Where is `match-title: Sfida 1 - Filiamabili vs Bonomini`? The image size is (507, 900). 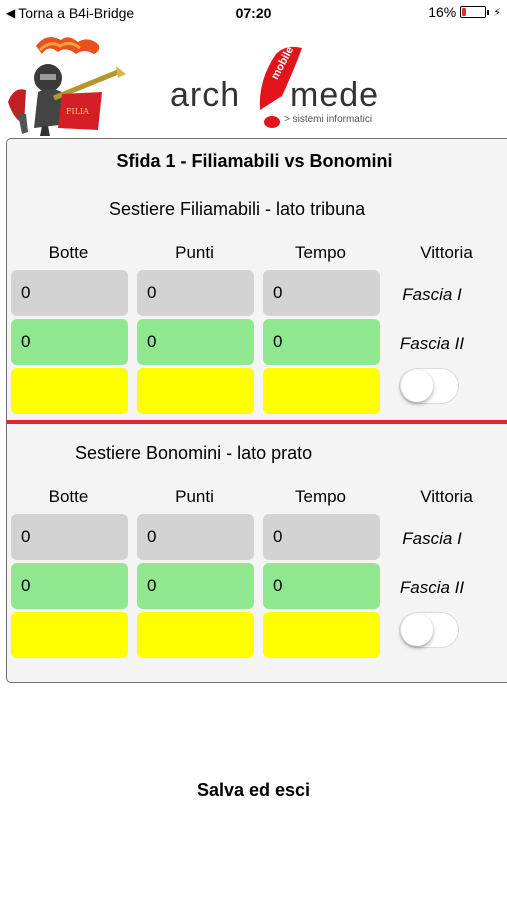 match-title: Sfida 1 - Filiamabili vs Bonomini is located at coordinates (254, 161).